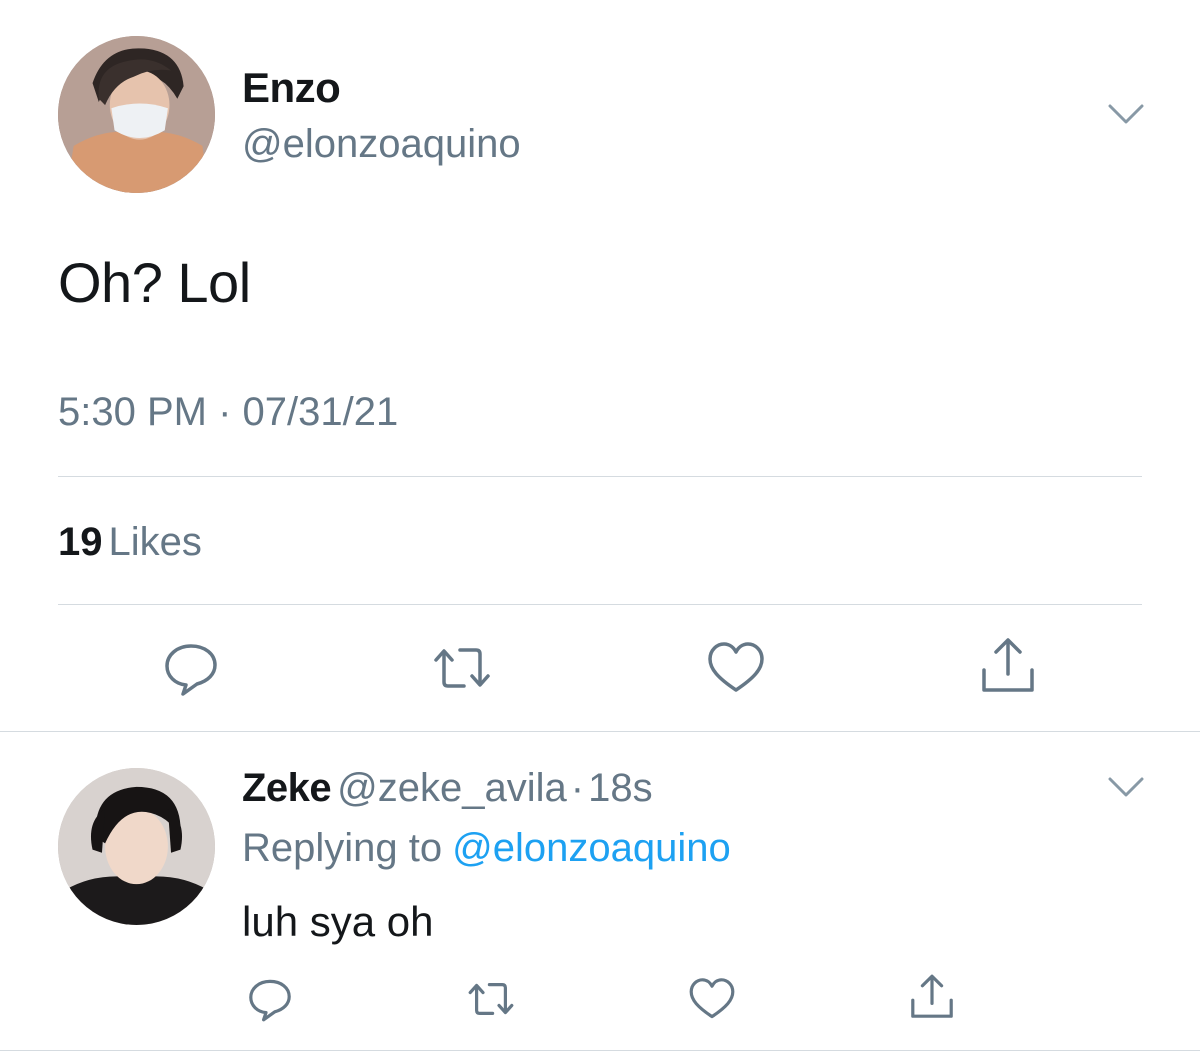 The width and height of the screenshot is (1200, 1053). I want to click on reply-text: luh sya oh, so click(338, 921).